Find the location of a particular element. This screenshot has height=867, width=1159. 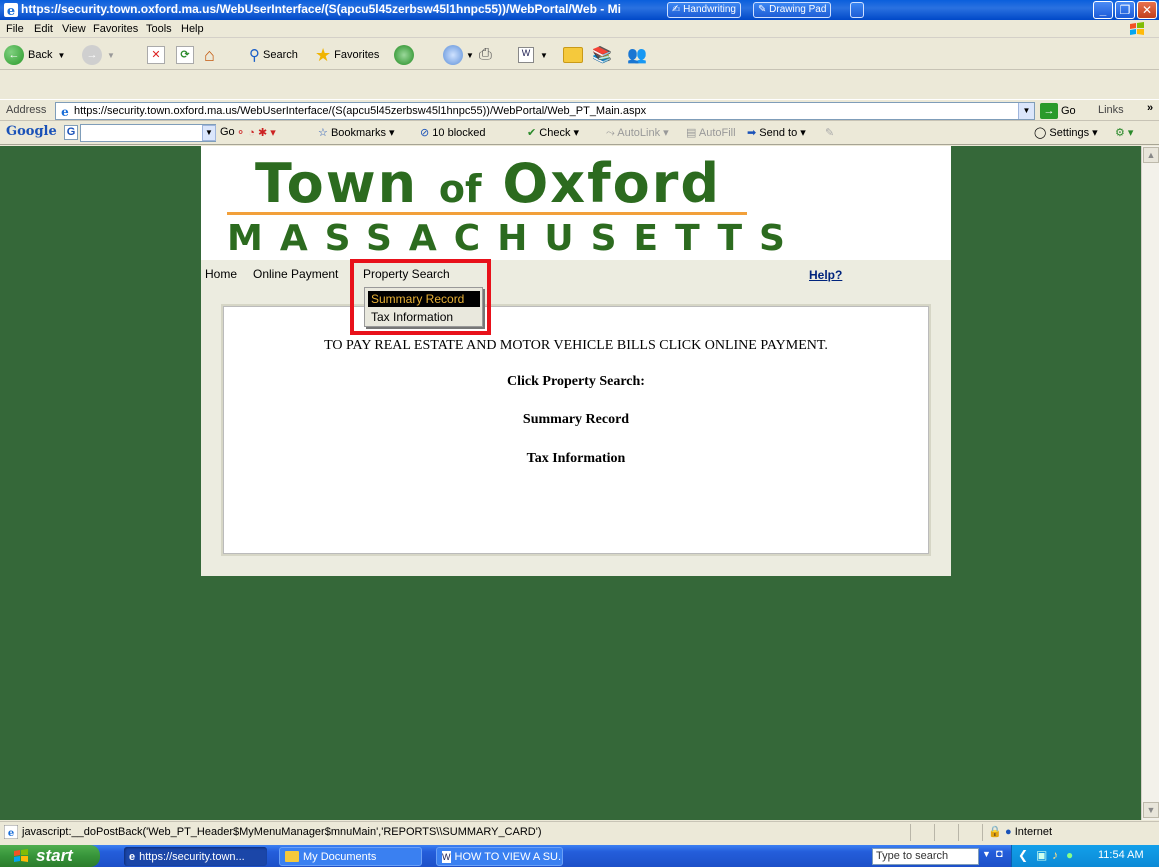

google-extra-icon: ⚙ ▾ is located at coordinates (1124, 132).